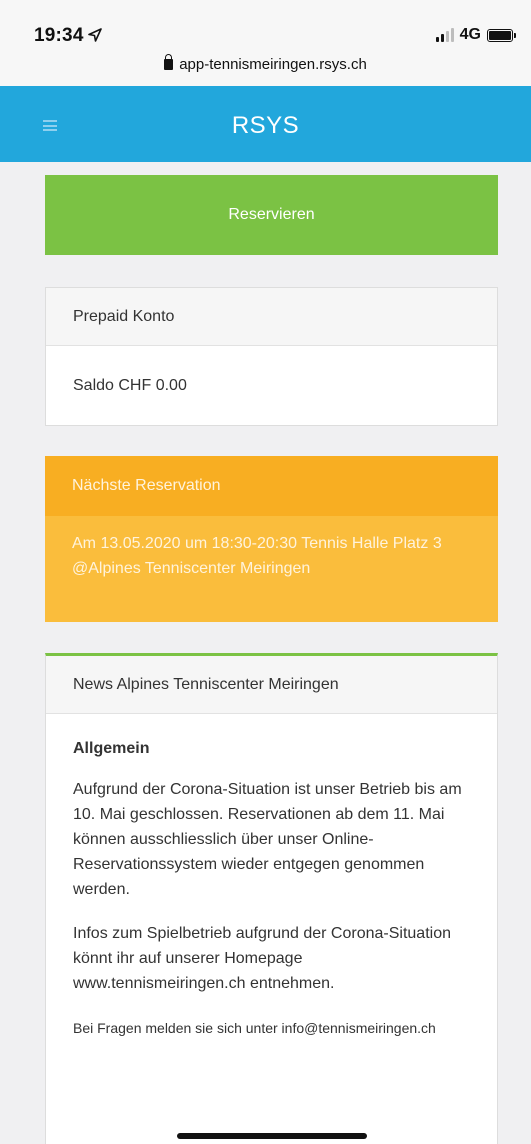 Image resolution: width=531 pixels, height=1144 pixels. Describe the element at coordinates (271, 486) in the screenshot. I see `next-reservation-title: Nächste Reservation` at that location.